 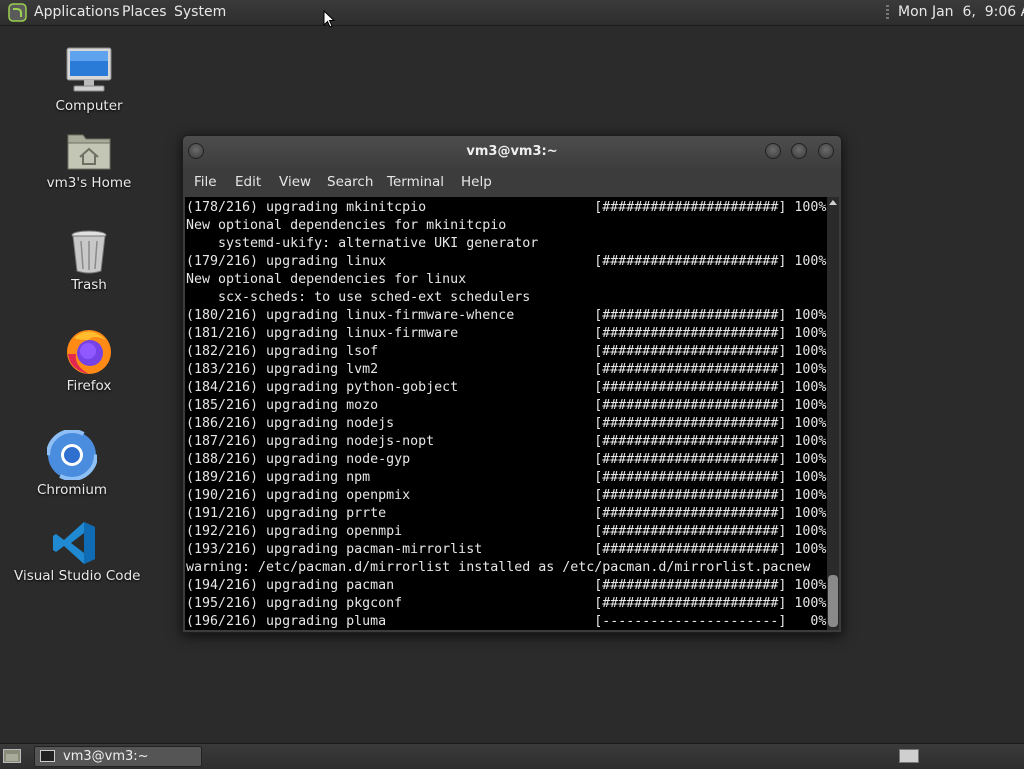 What do you see at coordinates (144, 12) in the screenshot?
I see `places-menu: Places` at bounding box center [144, 12].